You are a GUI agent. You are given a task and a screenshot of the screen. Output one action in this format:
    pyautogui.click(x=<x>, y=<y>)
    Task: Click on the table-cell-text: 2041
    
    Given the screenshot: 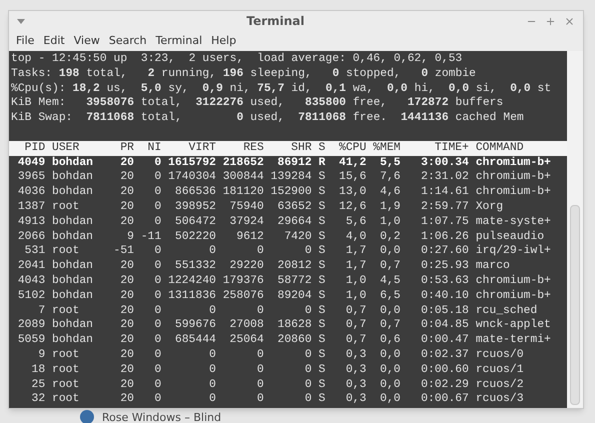 What is the action you would take?
    pyautogui.click(x=31, y=266)
    